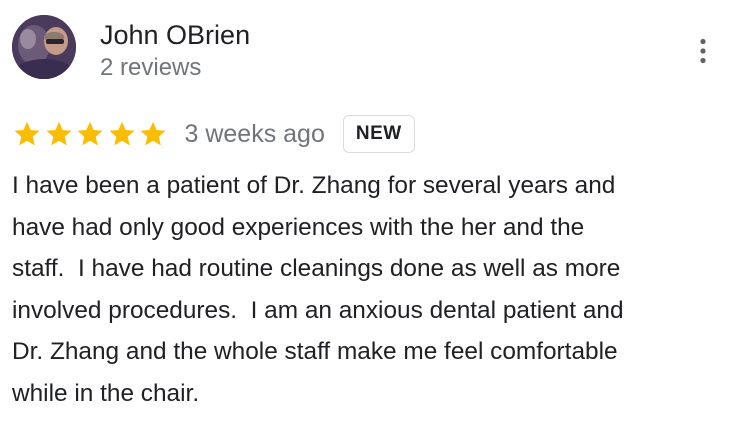 The image size is (740, 422). Describe the element at coordinates (150, 68) in the screenshot. I see `review-count: 2 reviews` at that location.